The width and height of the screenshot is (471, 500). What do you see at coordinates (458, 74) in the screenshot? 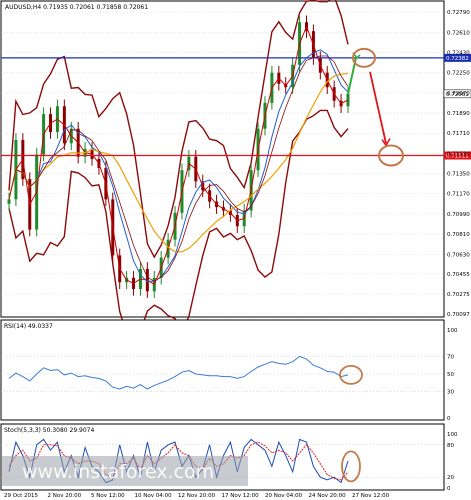
I see `y-tick-label: 0.72250` at bounding box center [458, 74].